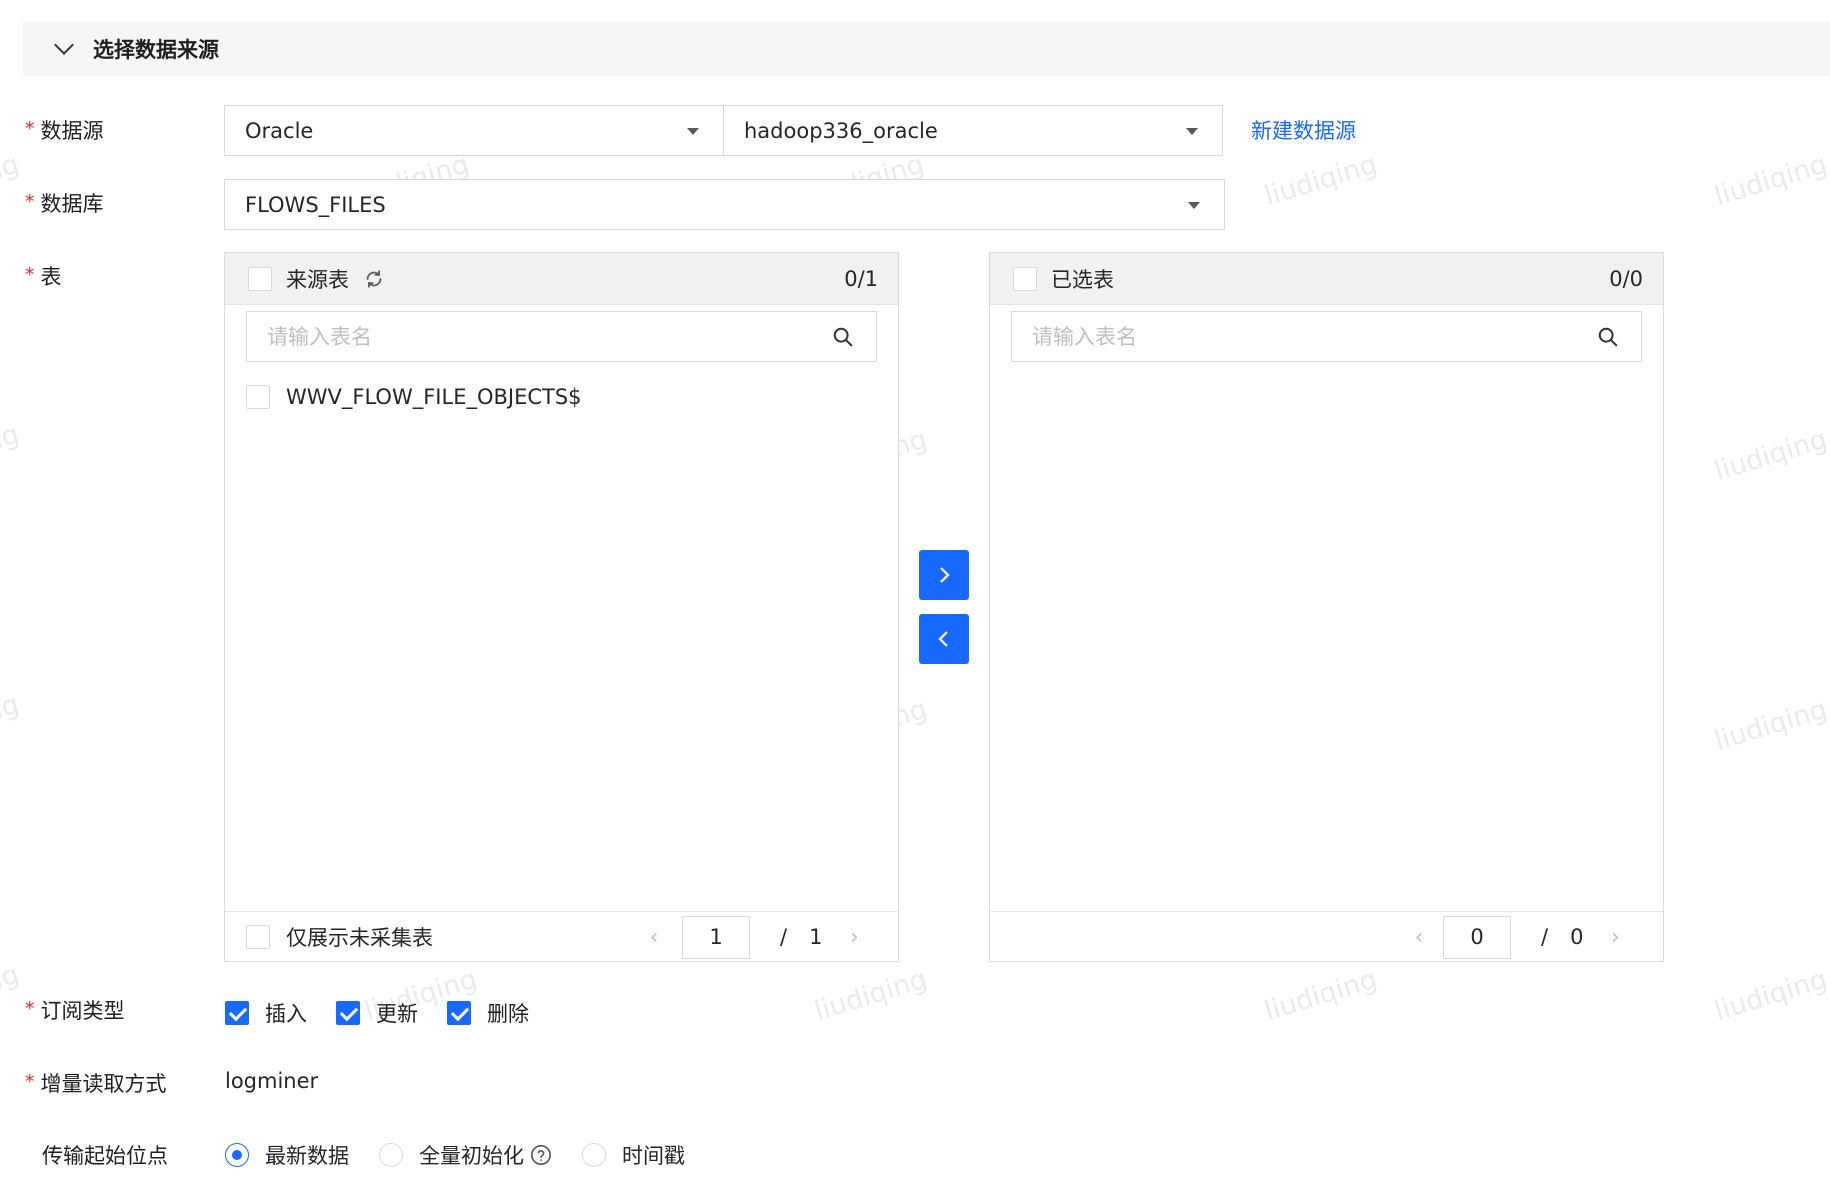 Image resolution: width=1830 pixels, height=1194 pixels. I want to click on question-circle-icon, so click(541, 1155).